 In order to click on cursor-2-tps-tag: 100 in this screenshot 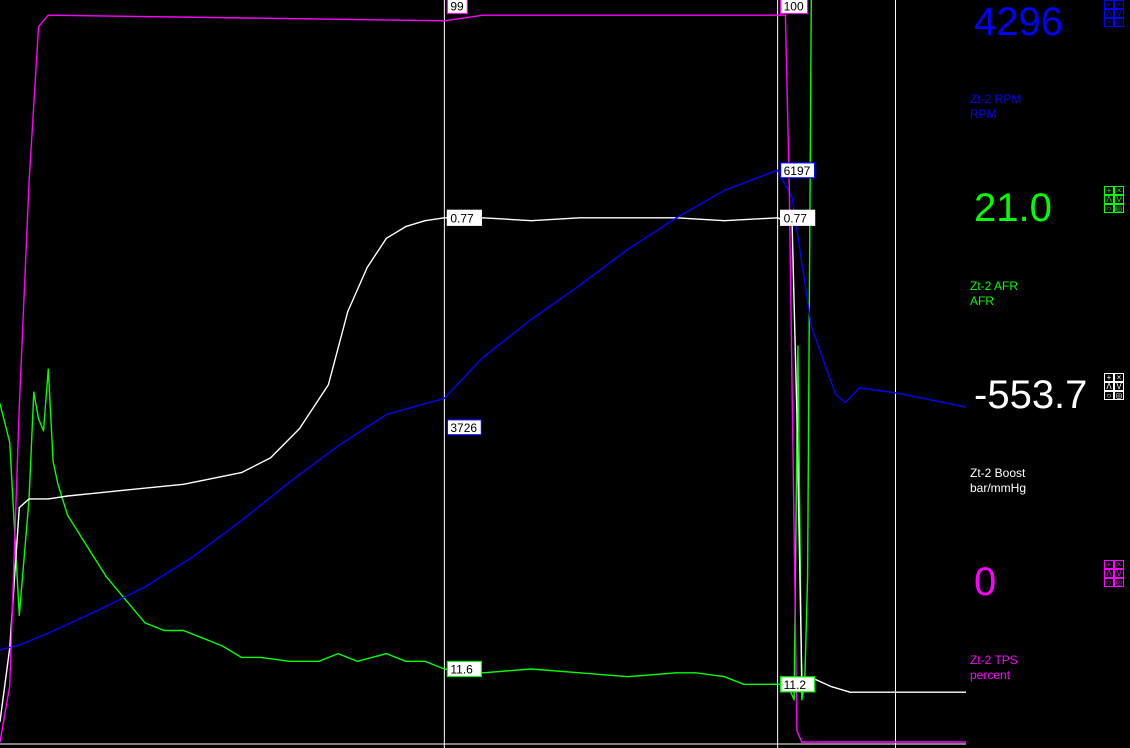, I will do `click(794, 7)`.